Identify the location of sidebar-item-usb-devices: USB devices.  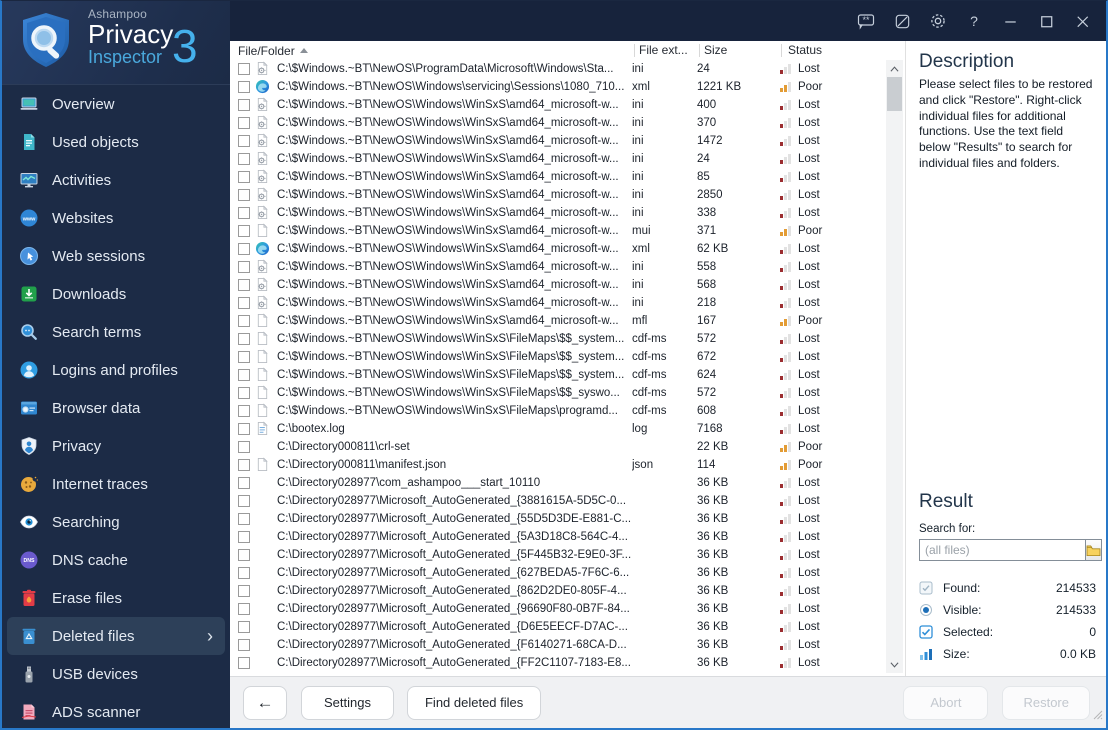
(116, 674).